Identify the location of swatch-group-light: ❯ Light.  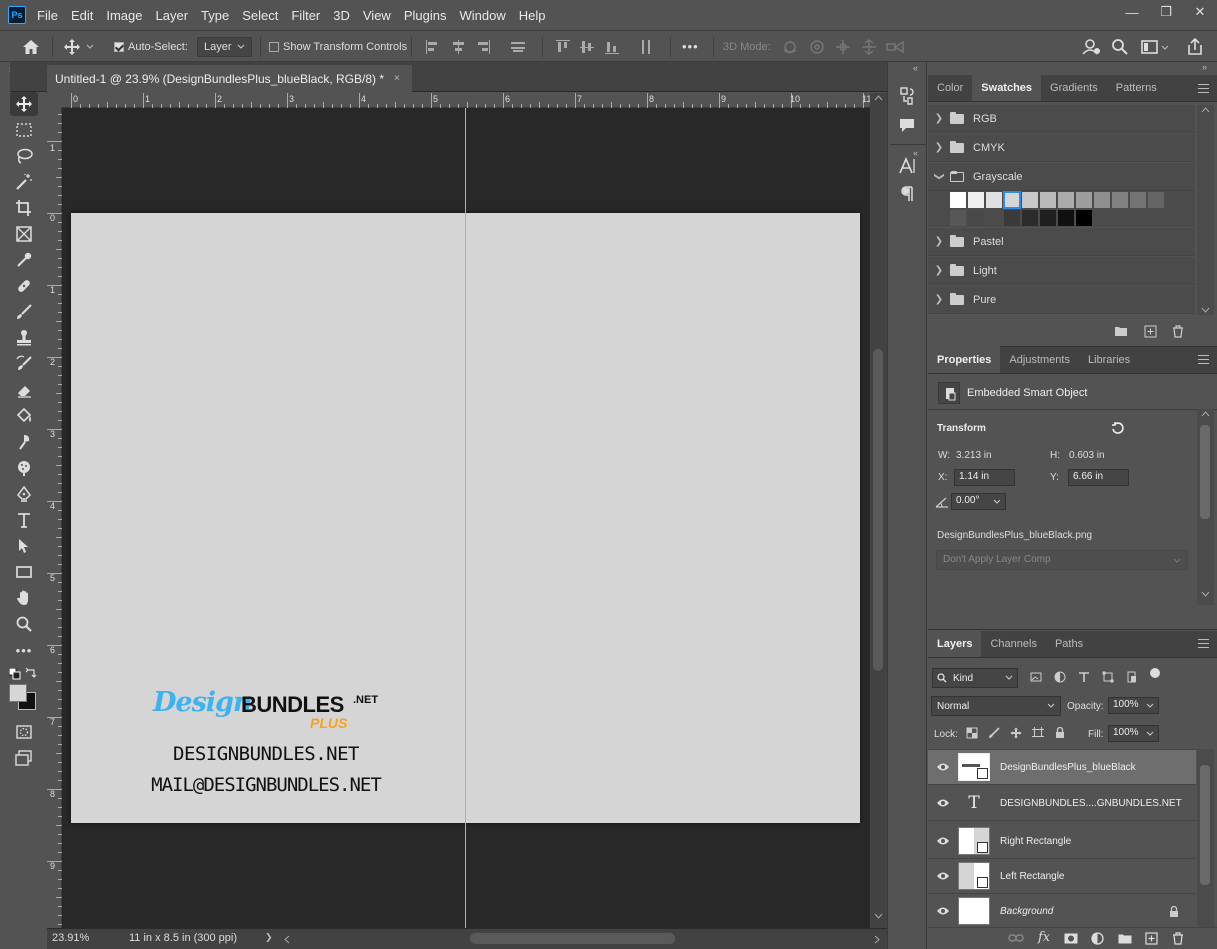
(1061, 271).